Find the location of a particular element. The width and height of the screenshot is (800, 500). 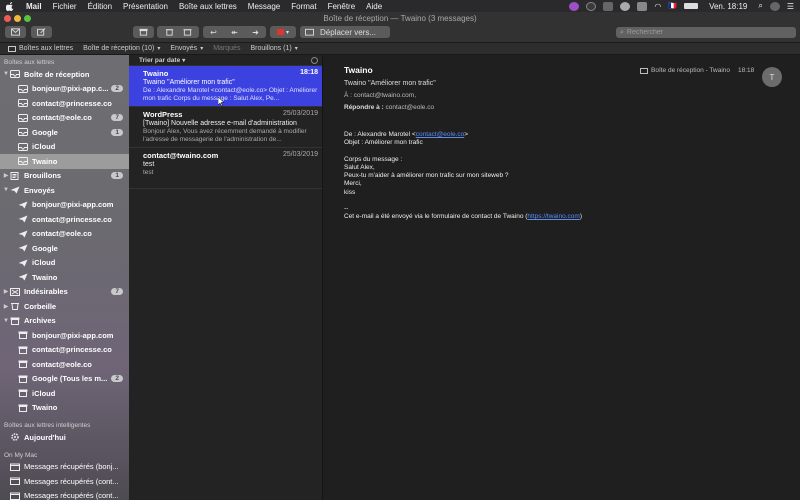

sidebar-item: Google 1 is located at coordinates (64, 132).